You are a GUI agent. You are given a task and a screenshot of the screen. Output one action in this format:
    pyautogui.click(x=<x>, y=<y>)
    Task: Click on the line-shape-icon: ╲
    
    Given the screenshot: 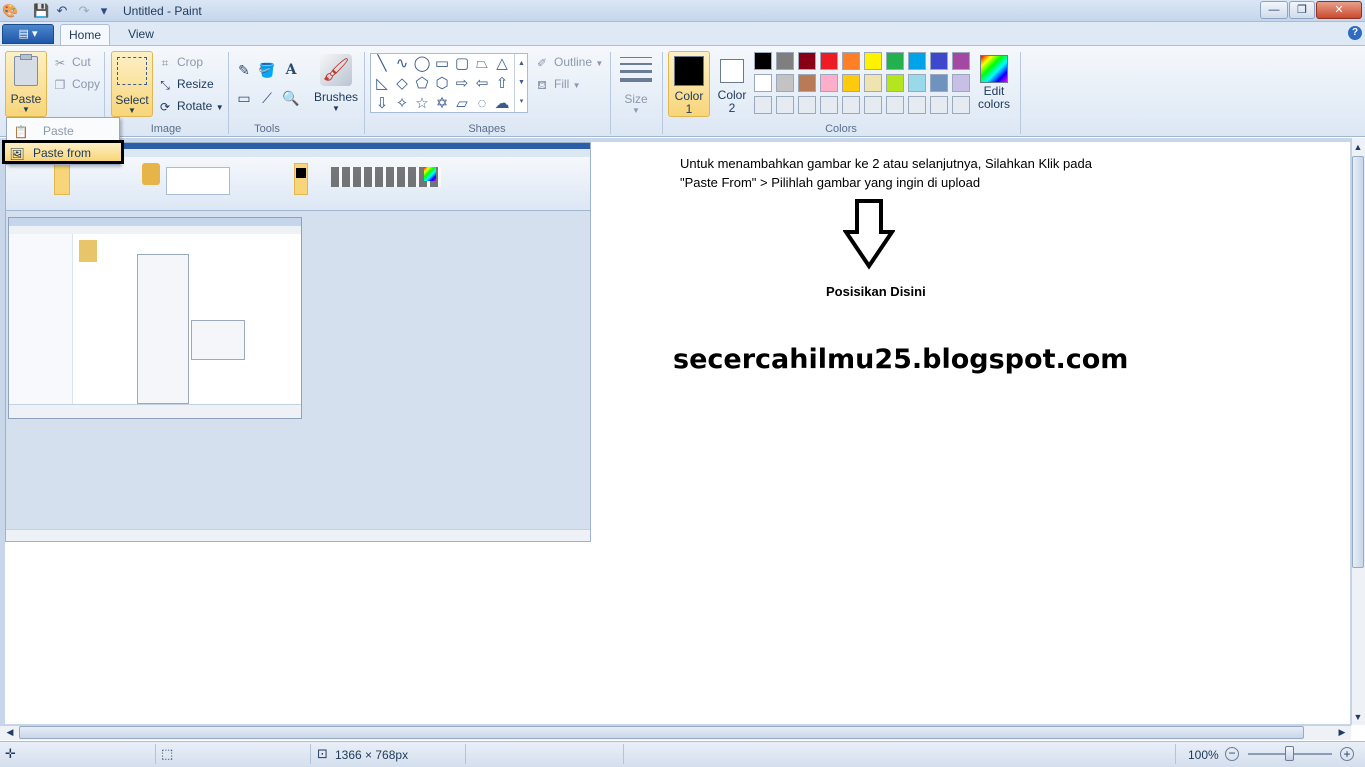 What is the action you would take?
    pyautogui.click(x=382, y=64)
    